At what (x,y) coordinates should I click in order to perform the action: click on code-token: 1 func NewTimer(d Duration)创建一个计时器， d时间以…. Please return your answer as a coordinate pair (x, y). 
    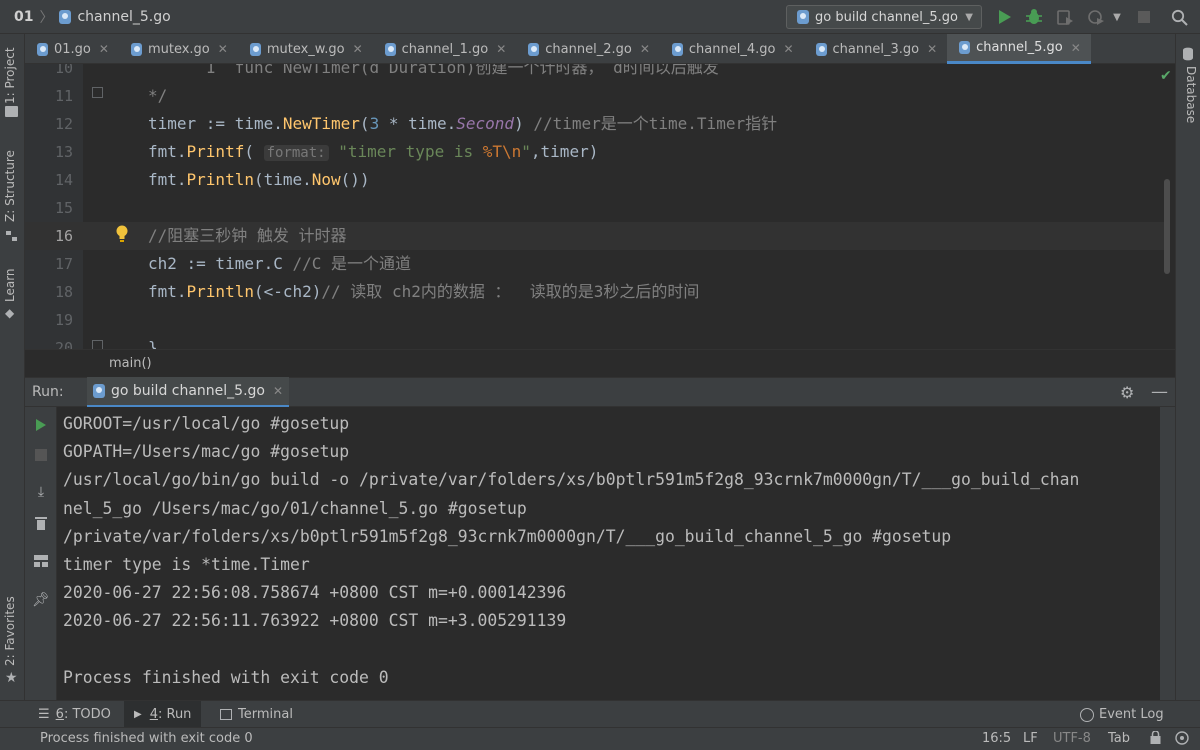
    Looking at the image, I should click on (433, 70).